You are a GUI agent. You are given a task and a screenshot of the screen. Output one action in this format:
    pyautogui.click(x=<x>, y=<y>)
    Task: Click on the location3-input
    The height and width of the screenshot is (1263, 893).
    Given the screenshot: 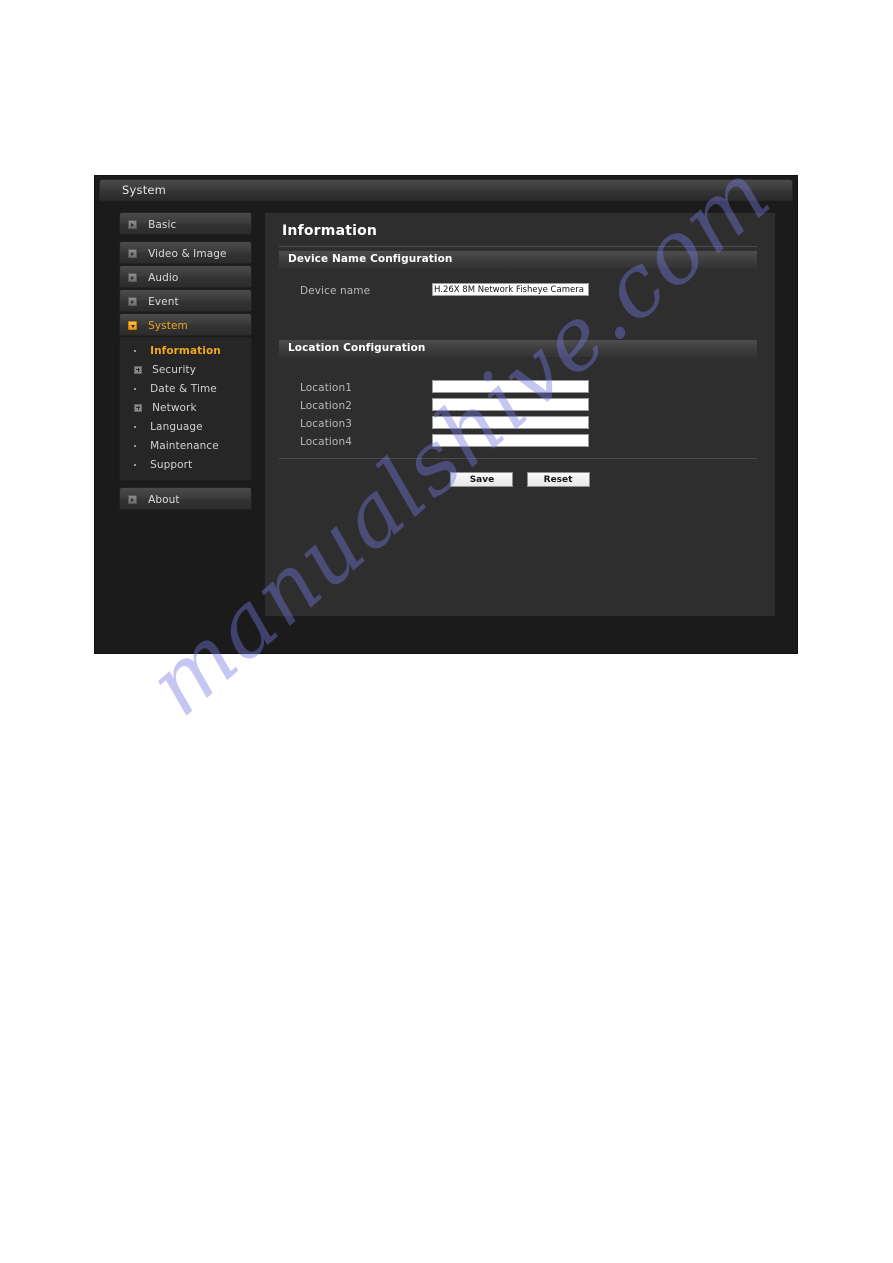 What is the action you would take?
    pyautogui.click(x=510, y=422)
    